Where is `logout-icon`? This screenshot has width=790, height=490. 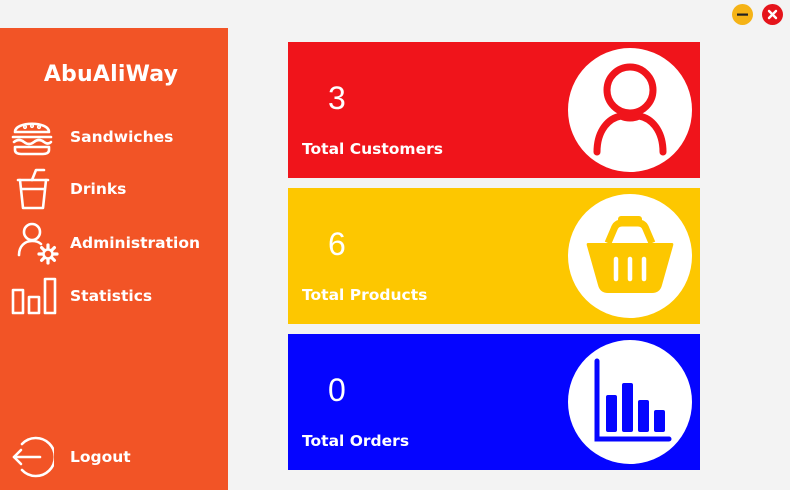
logout-icon is located at coordinates (35, 457).